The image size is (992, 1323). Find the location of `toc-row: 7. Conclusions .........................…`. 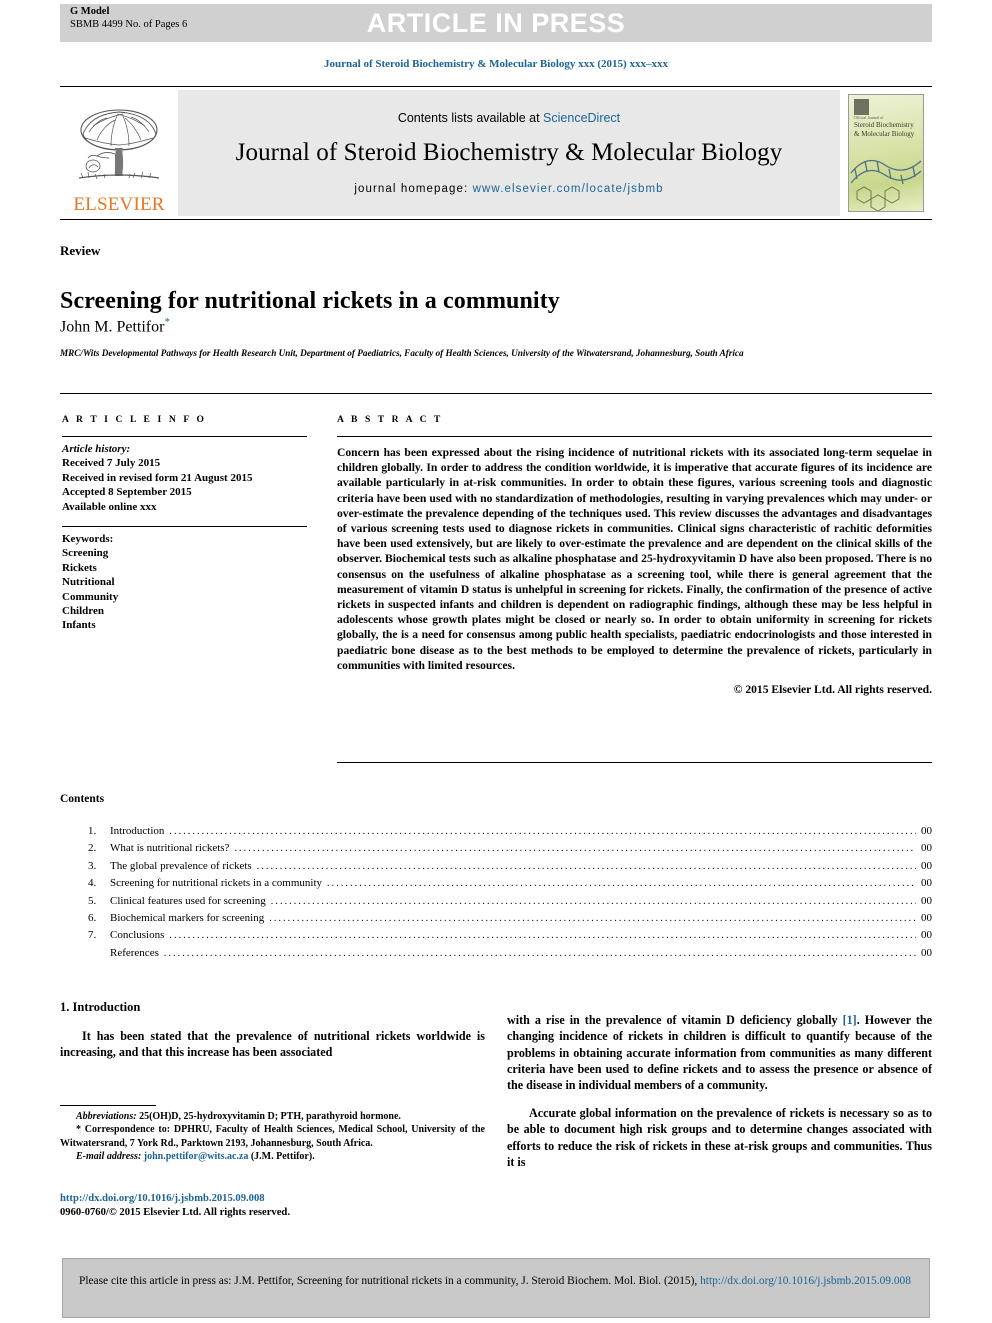

toc-row: 7. Conclusions .........................… is located at coordinates (510, 935).